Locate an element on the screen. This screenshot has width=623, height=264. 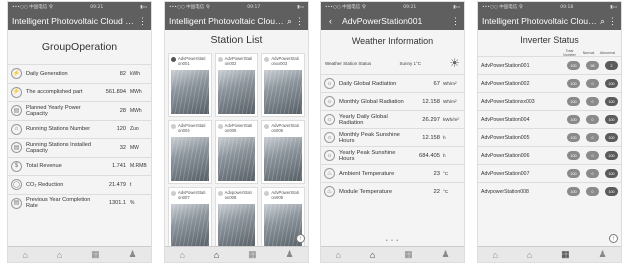
weather-row: ☼ Daily Global Radiation 67 Wh/m² is located at coordinates (392, 83).